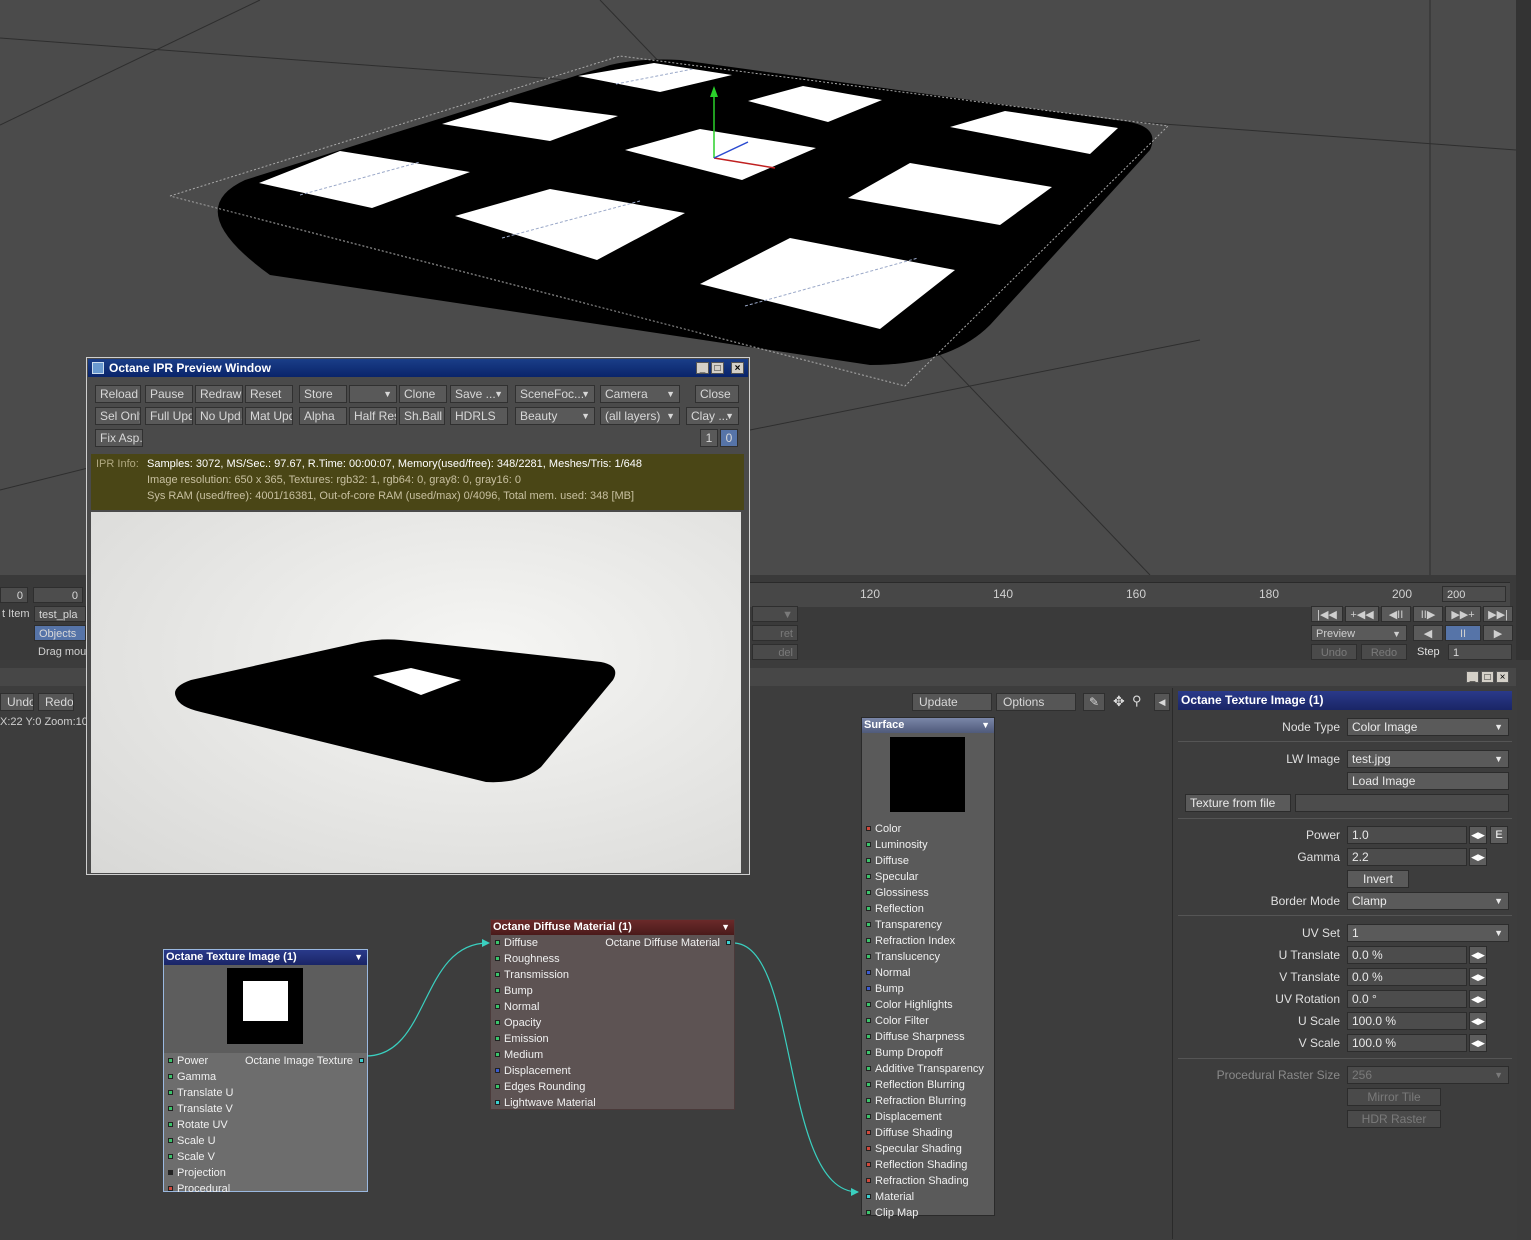 This screenshot has width=1531, height=1240. Describe the element at coordinates (717, 368) in the screenshot. I see `maximize-icon: □` at that location.